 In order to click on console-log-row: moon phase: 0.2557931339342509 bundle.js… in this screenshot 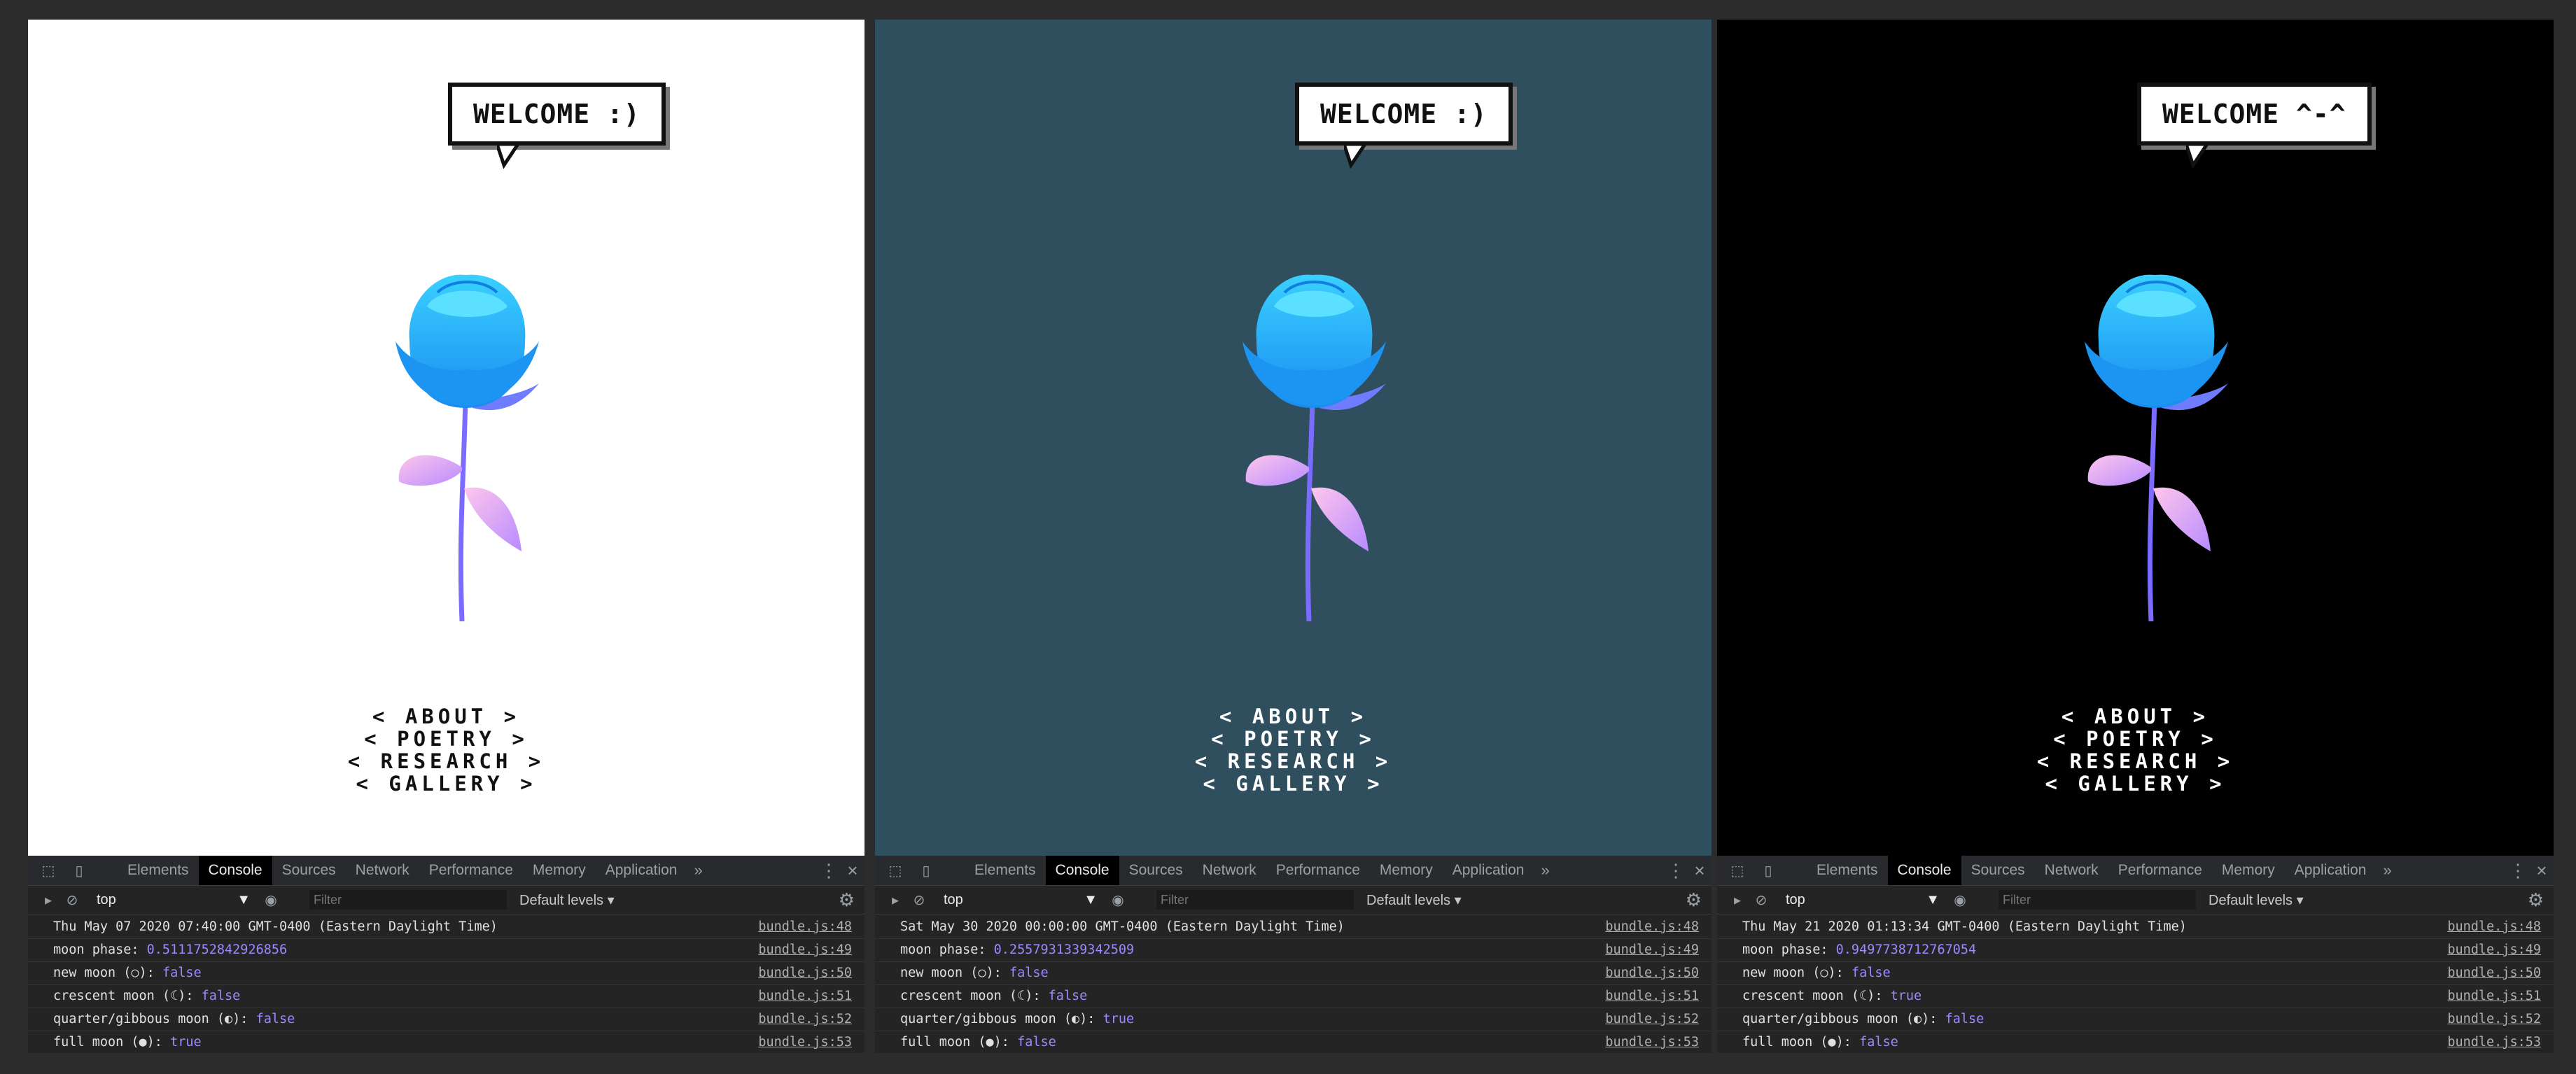, I will do `click(1293, 950)`.